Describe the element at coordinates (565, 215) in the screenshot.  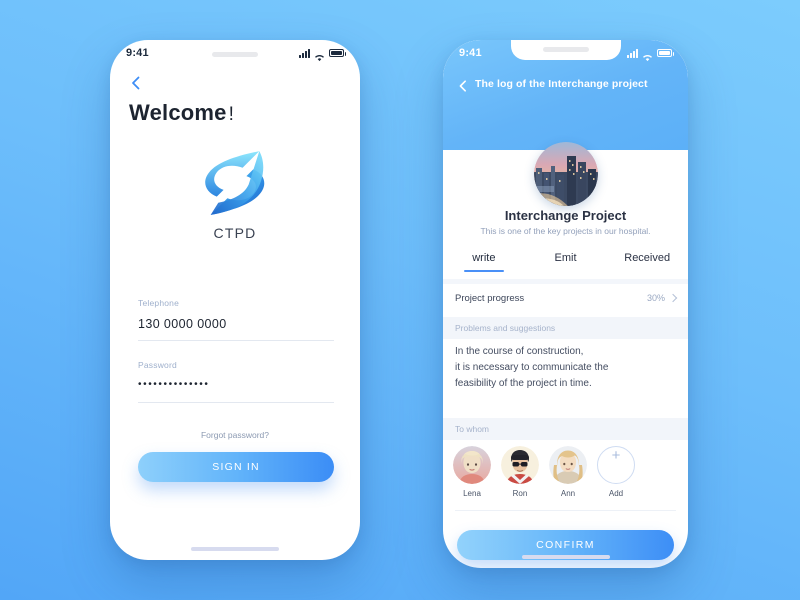
I see `project-name: Interchange Project` at that location.